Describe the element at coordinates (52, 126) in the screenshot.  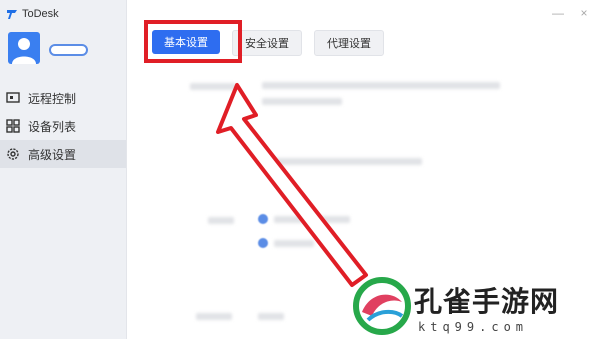
I see `sidebar-item-label: 设备列表` at that location.